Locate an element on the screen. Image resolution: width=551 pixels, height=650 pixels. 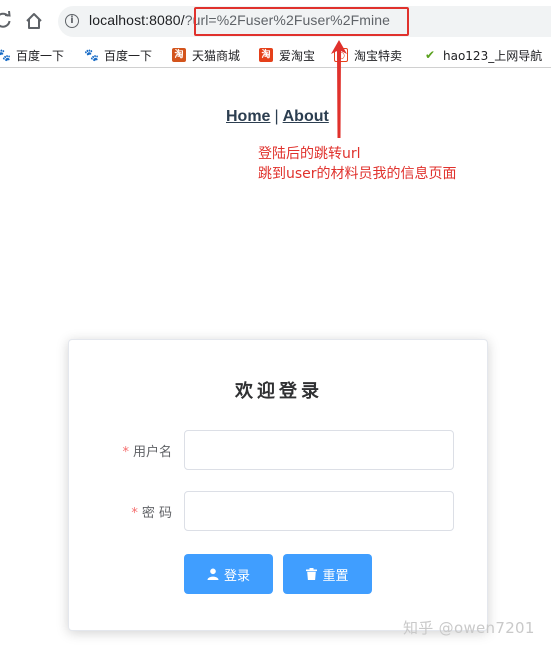
tmall-icon: 淘 is located at coordinates (179, 55).